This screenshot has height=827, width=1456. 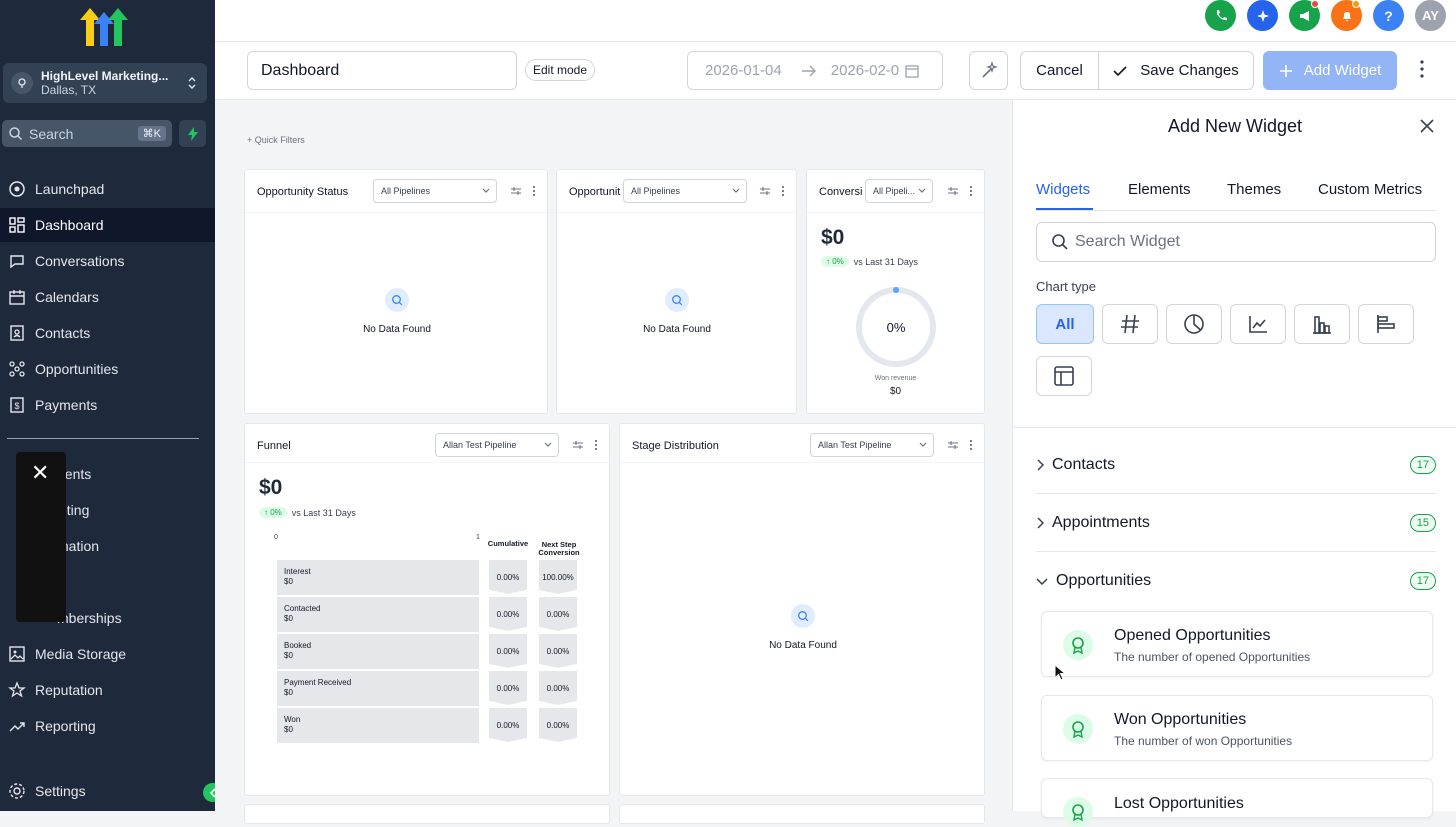 I want to click on cancel-button: Cancel, so click(x=1059, y=70).